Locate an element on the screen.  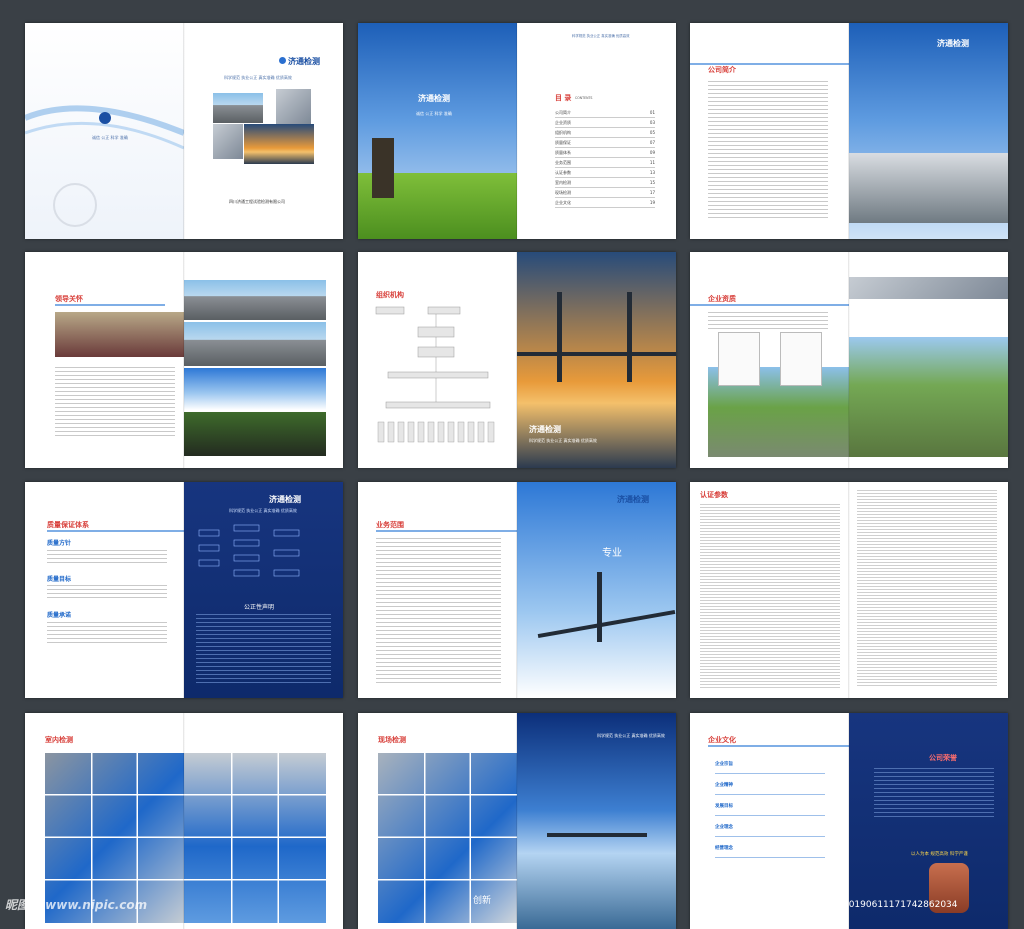
toc-item-label: 公司简介 is located at coordinates (563, 112).